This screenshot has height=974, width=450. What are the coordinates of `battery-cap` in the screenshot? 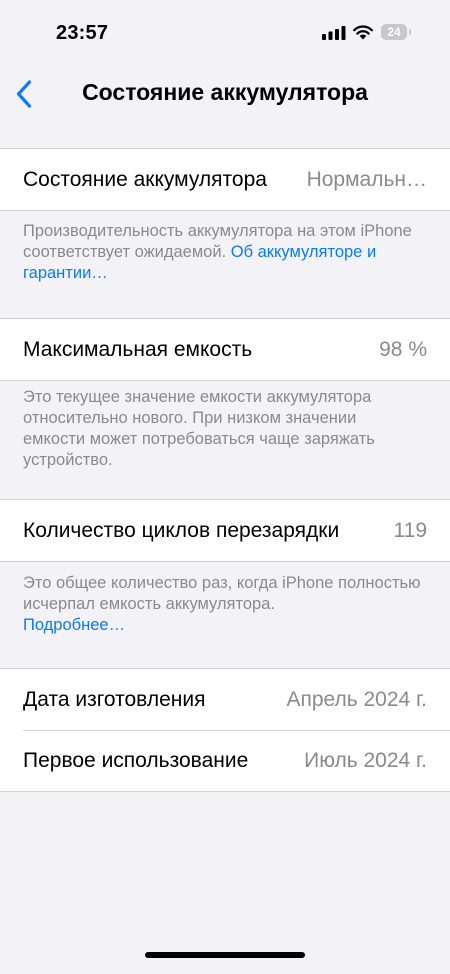 It's located at (410, 32).